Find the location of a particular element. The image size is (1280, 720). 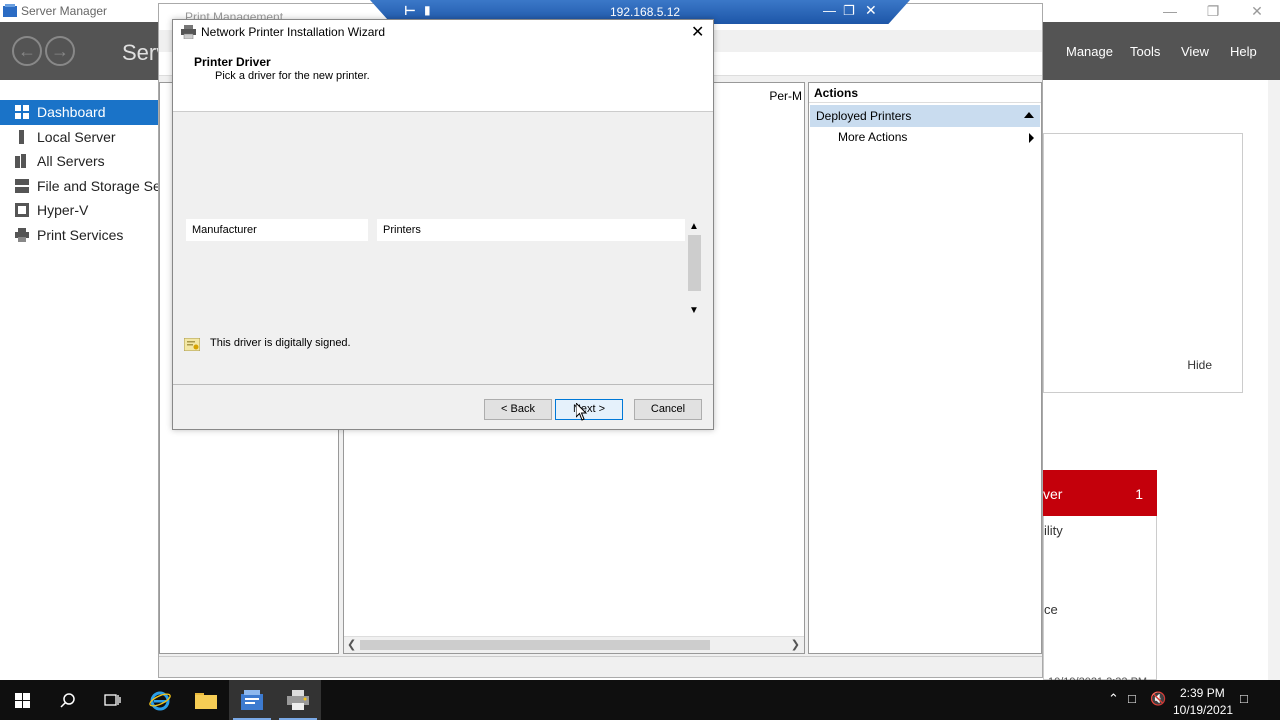

folder-icon is located at coordinates (206, 701).